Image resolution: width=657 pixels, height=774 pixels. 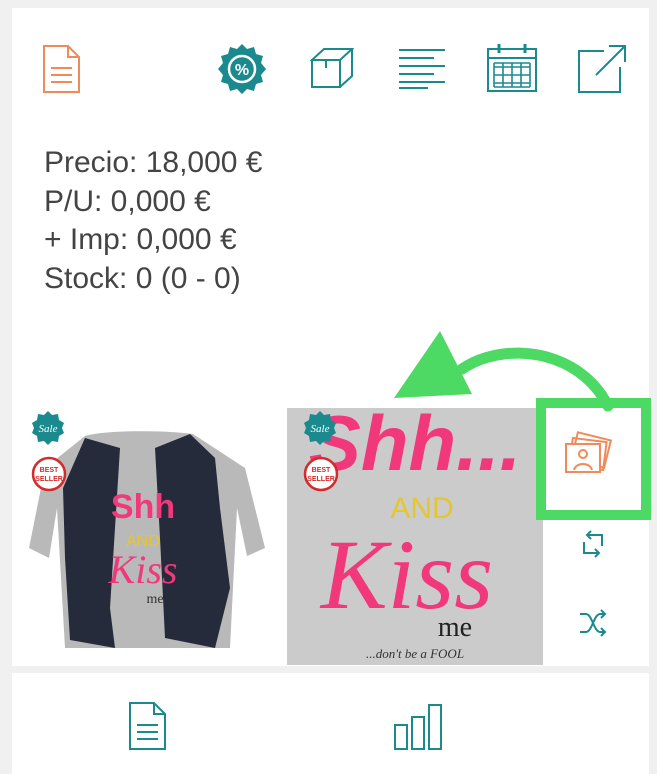 What do you see at coordinates (127, 201) in the screenshot?
I see `unit-price-line: P/U: 0,000 €` at bounding box center [127, 201].